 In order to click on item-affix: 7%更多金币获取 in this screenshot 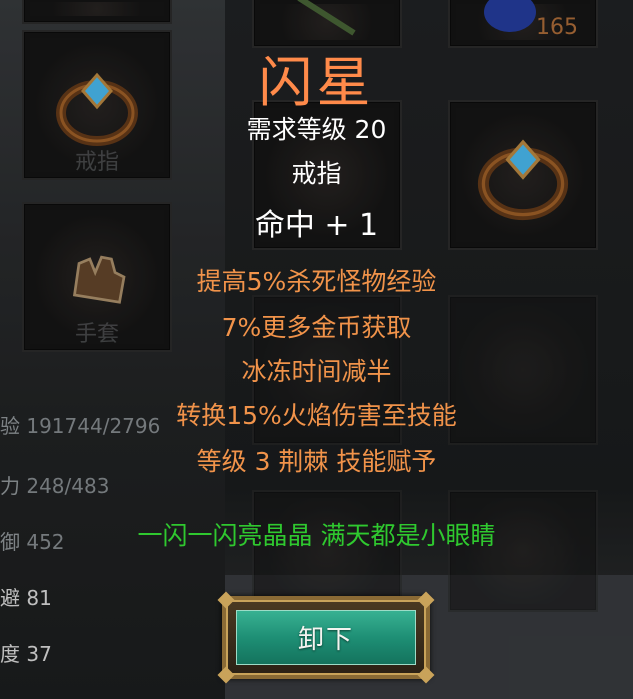, I will do `click(316, 327)`.